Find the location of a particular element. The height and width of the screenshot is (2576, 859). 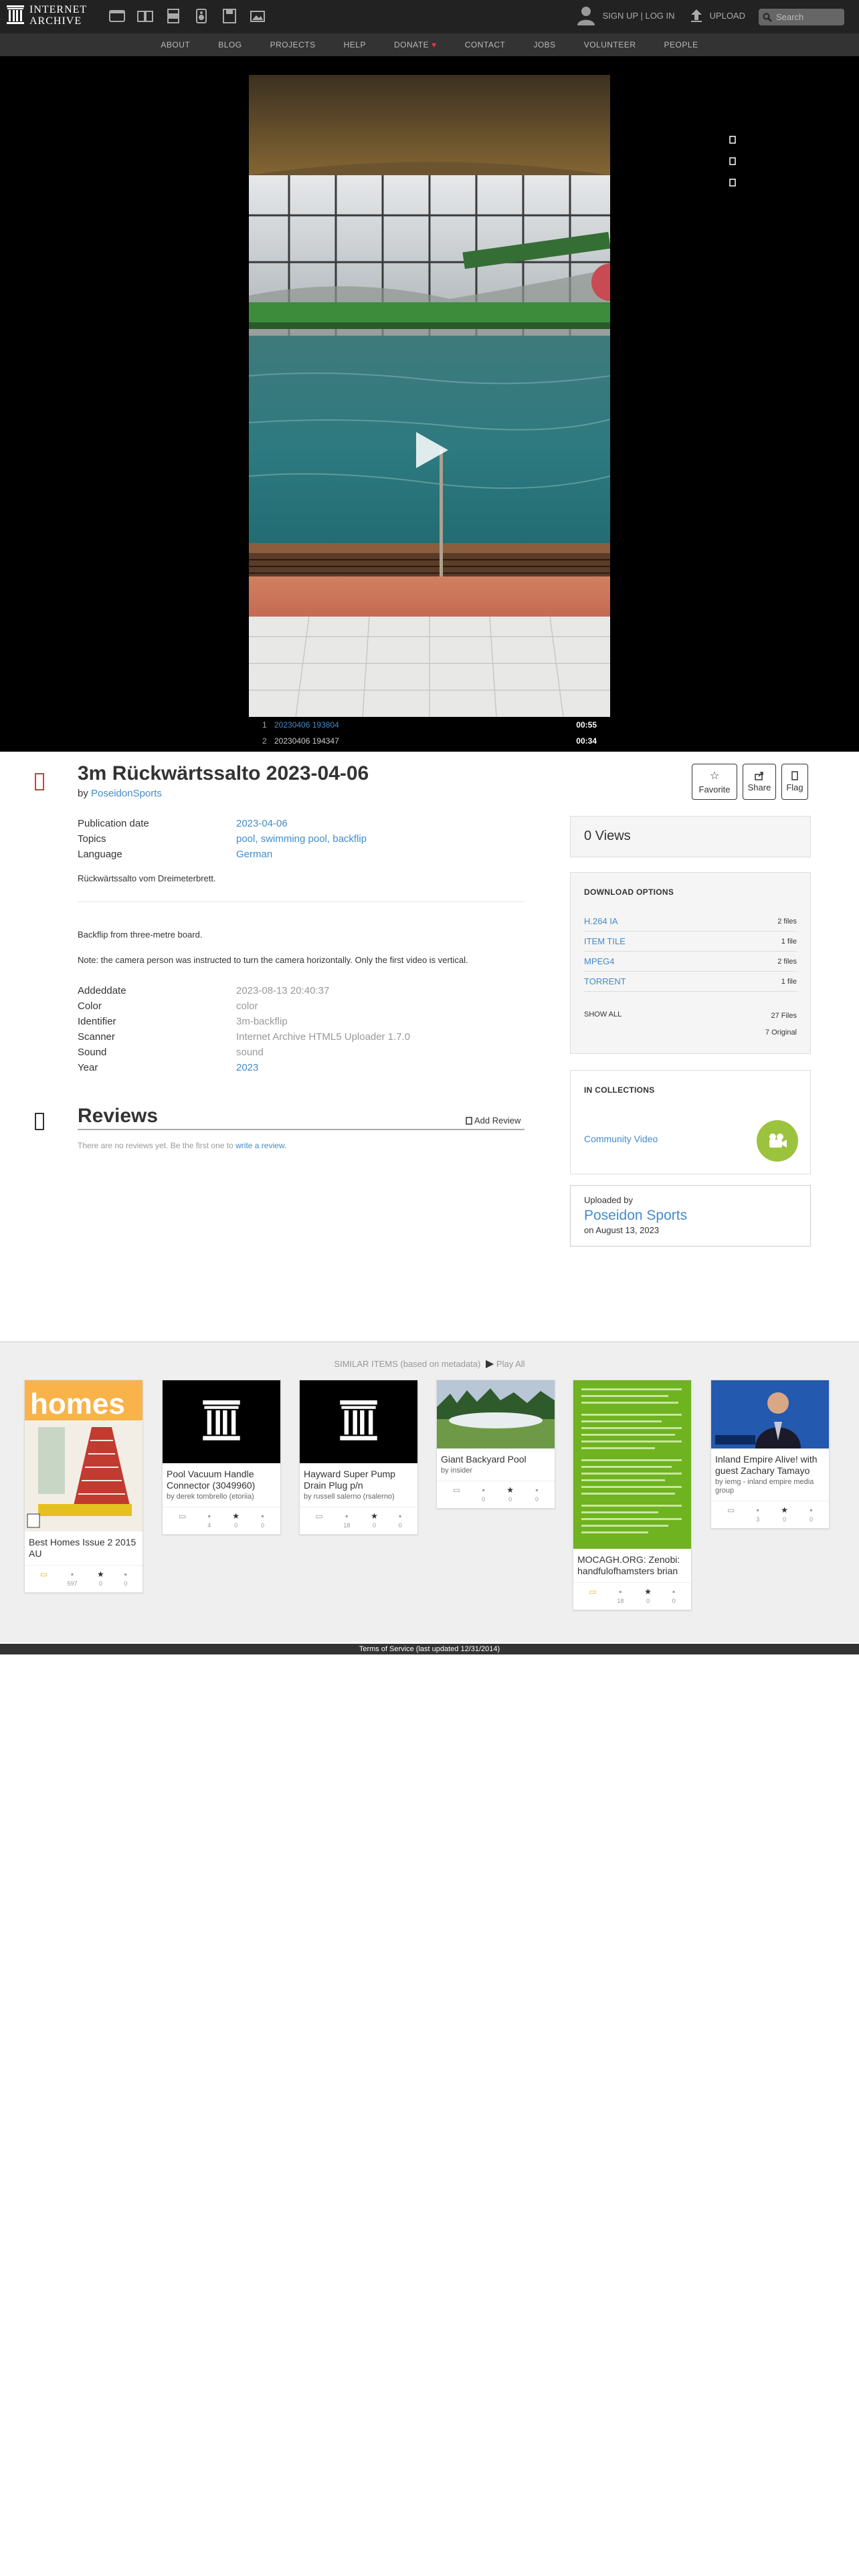

topics-link: pool, swimming pool, backflip is located at coordinates (301, 839).